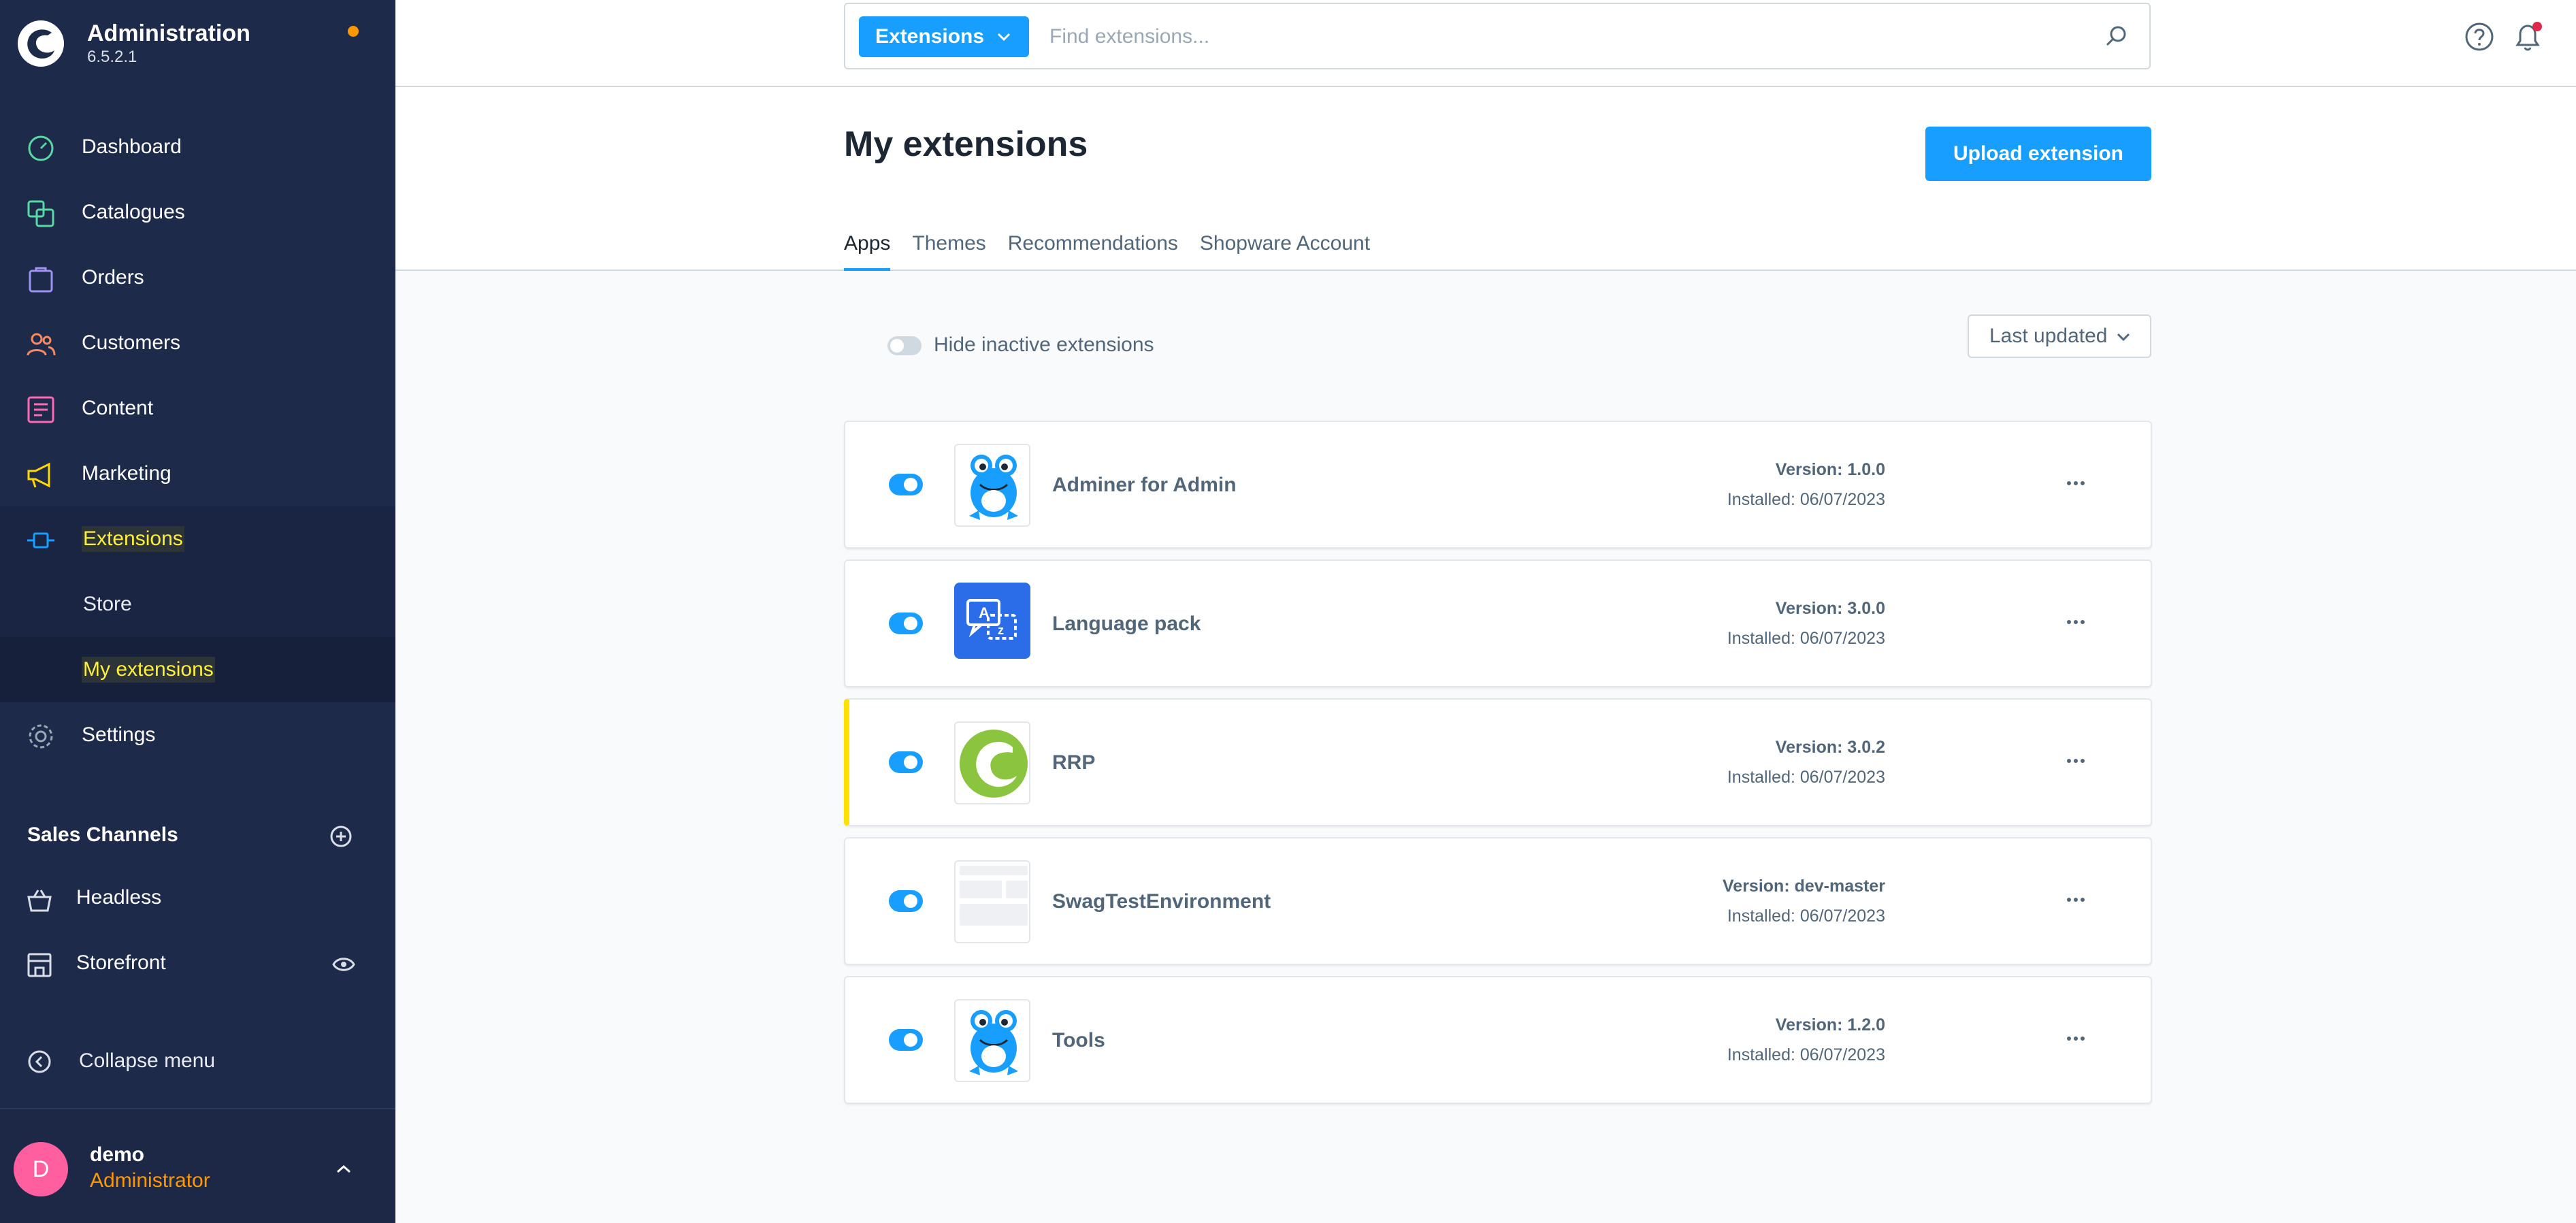 The height and width of the screenshot is (1223, 2576). What do you see at coordinates (197, 277) in the screenshot?
I see `nav-item-orders: Orders` at bounding box center [197, 277].